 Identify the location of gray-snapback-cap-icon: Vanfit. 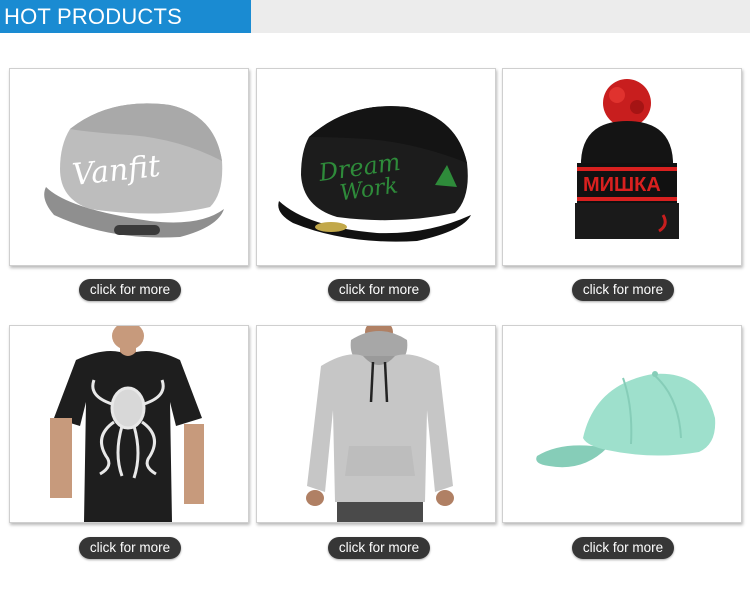
(134, 170).